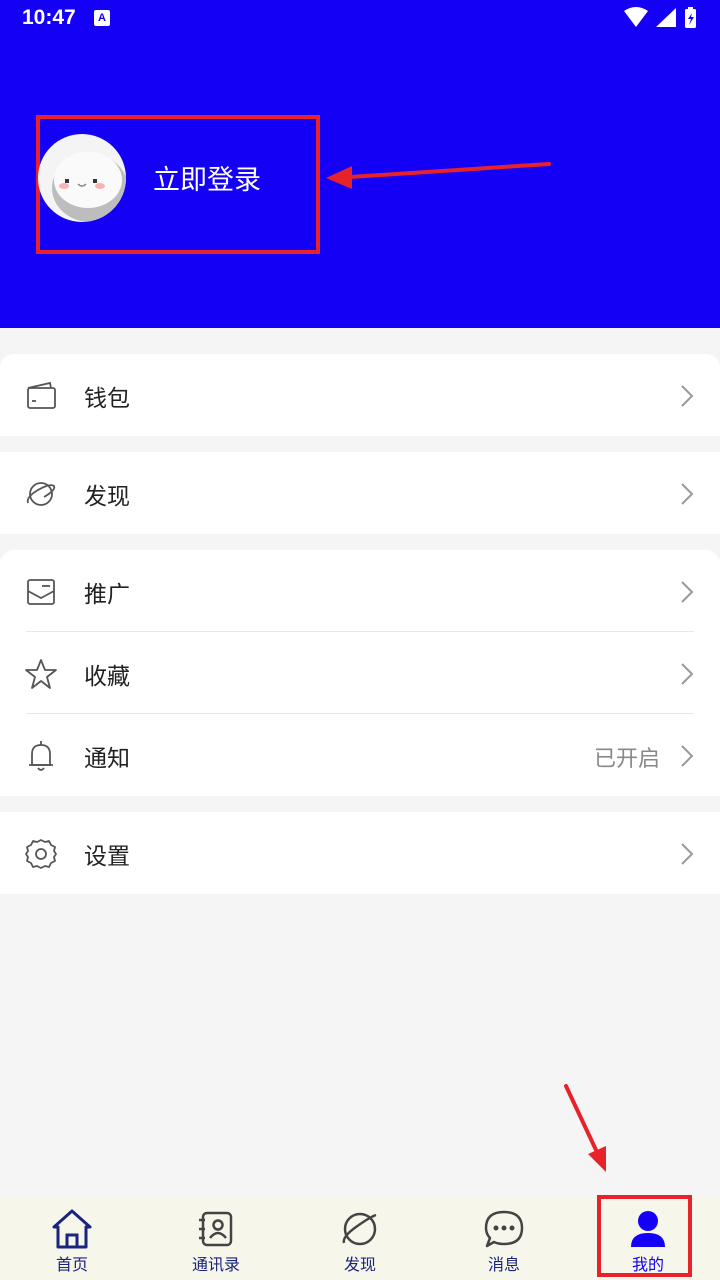  I want to click on tab-home: 首页, so click(72, 1238).